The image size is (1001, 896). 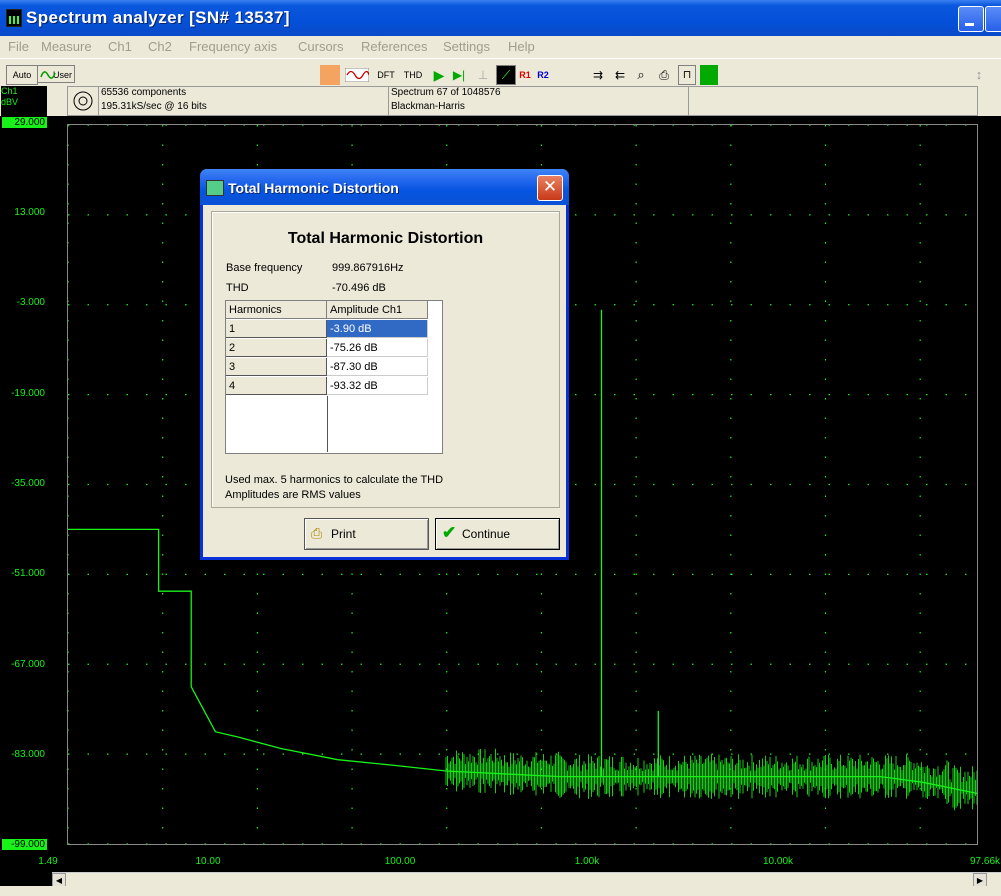 What do you see at coordinates (330, 75) in the screenshot?
I see `probe-icon` at bounding box center [330, 75].